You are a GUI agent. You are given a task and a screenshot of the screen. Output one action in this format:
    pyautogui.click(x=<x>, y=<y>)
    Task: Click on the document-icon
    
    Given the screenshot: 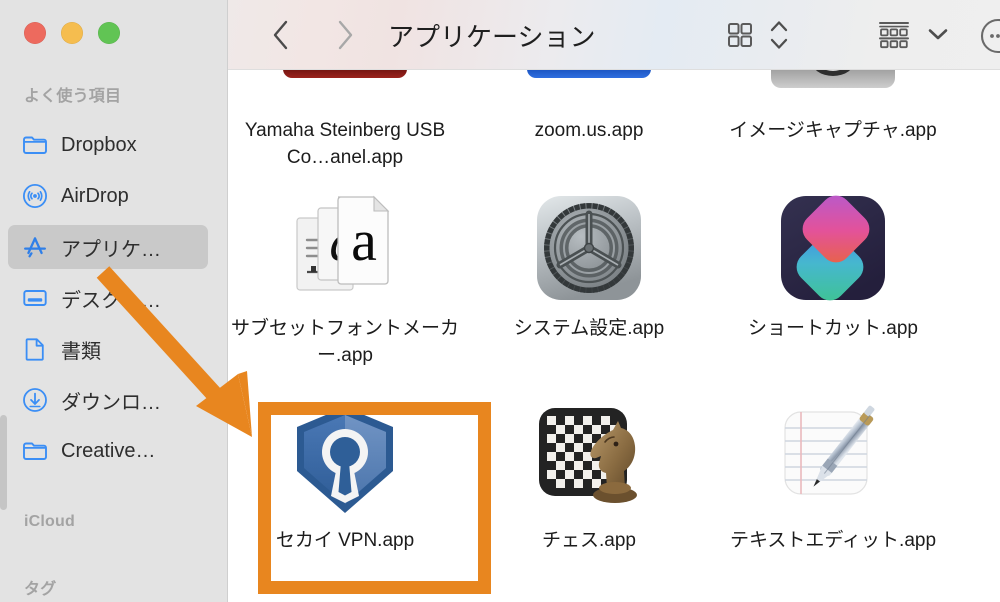 What is the action you would take?
    pyautogui.click(x=35, y=349)
    